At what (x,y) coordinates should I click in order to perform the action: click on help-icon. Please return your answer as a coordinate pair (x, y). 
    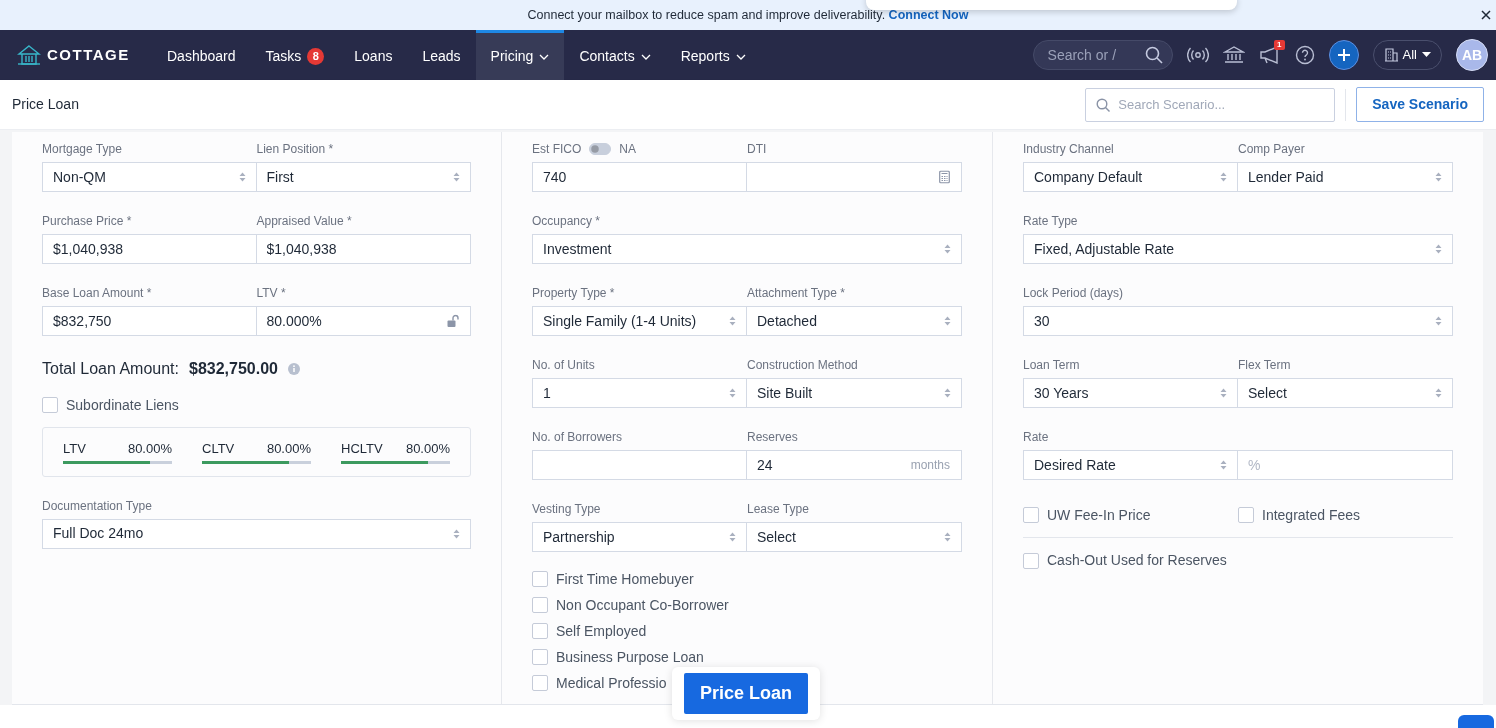
    Looking at the image, I should click on (1304, 55).